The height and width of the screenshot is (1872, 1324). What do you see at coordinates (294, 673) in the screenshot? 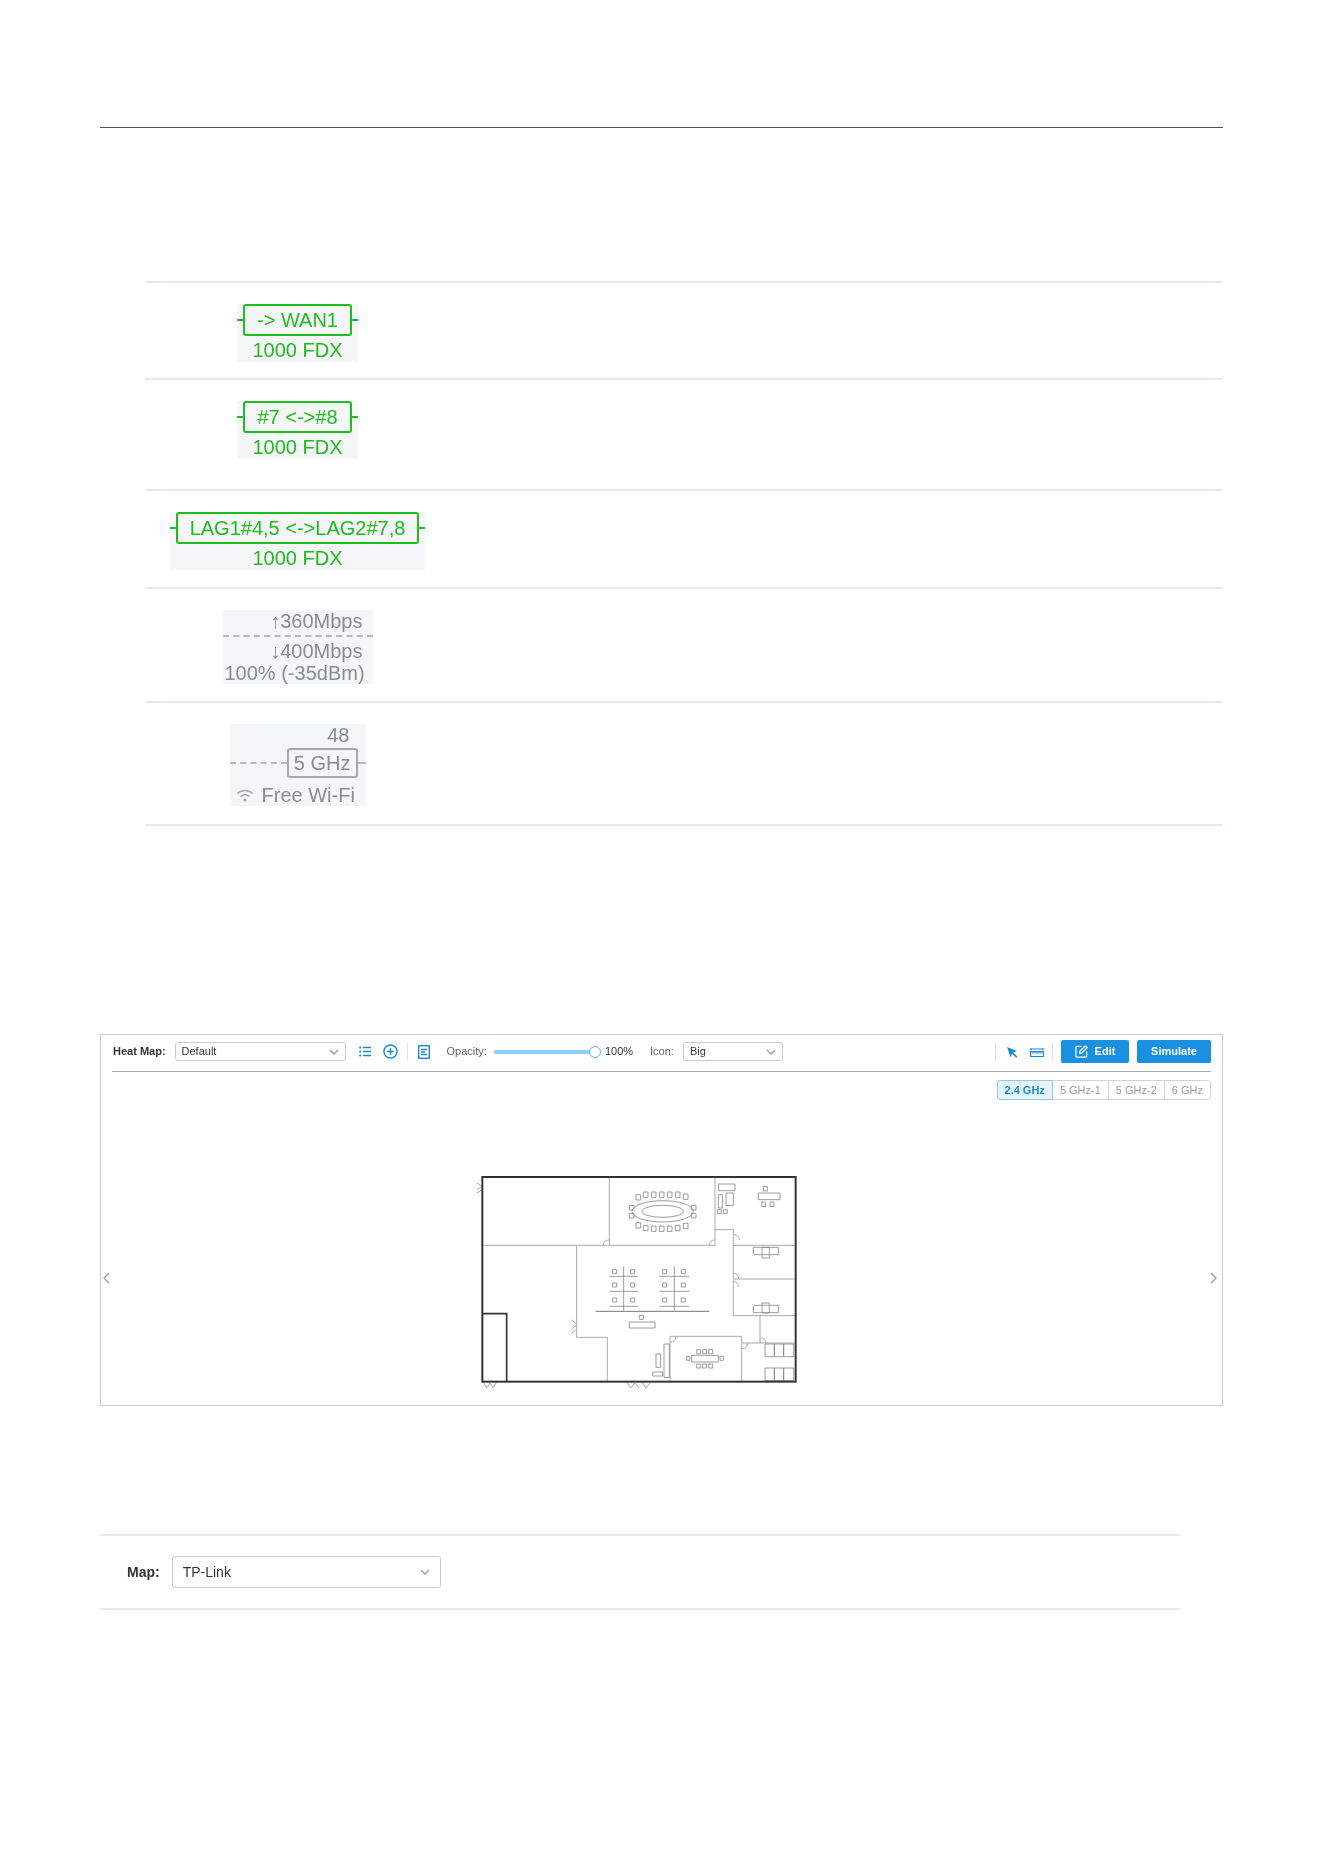
I see `signal-strength: 100% (-35dBm)` at bounding box center [294, 673].